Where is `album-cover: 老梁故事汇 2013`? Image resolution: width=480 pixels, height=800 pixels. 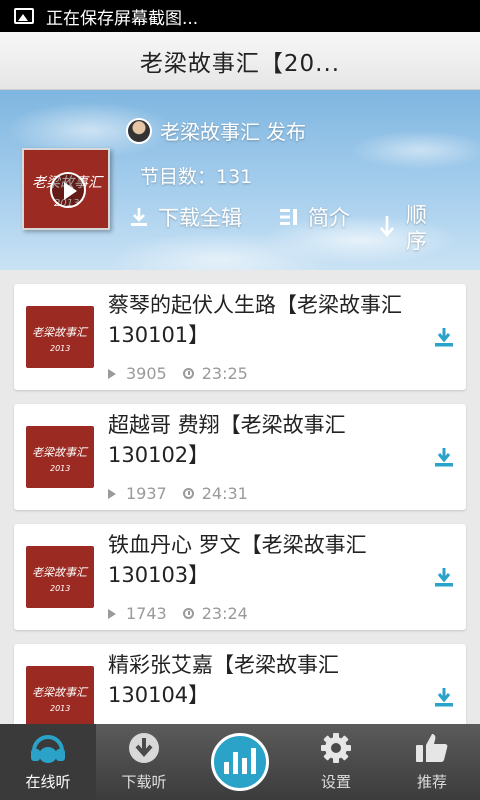
album-cover: 老梁故事汇 2013 is located at coordinates (66, 189).